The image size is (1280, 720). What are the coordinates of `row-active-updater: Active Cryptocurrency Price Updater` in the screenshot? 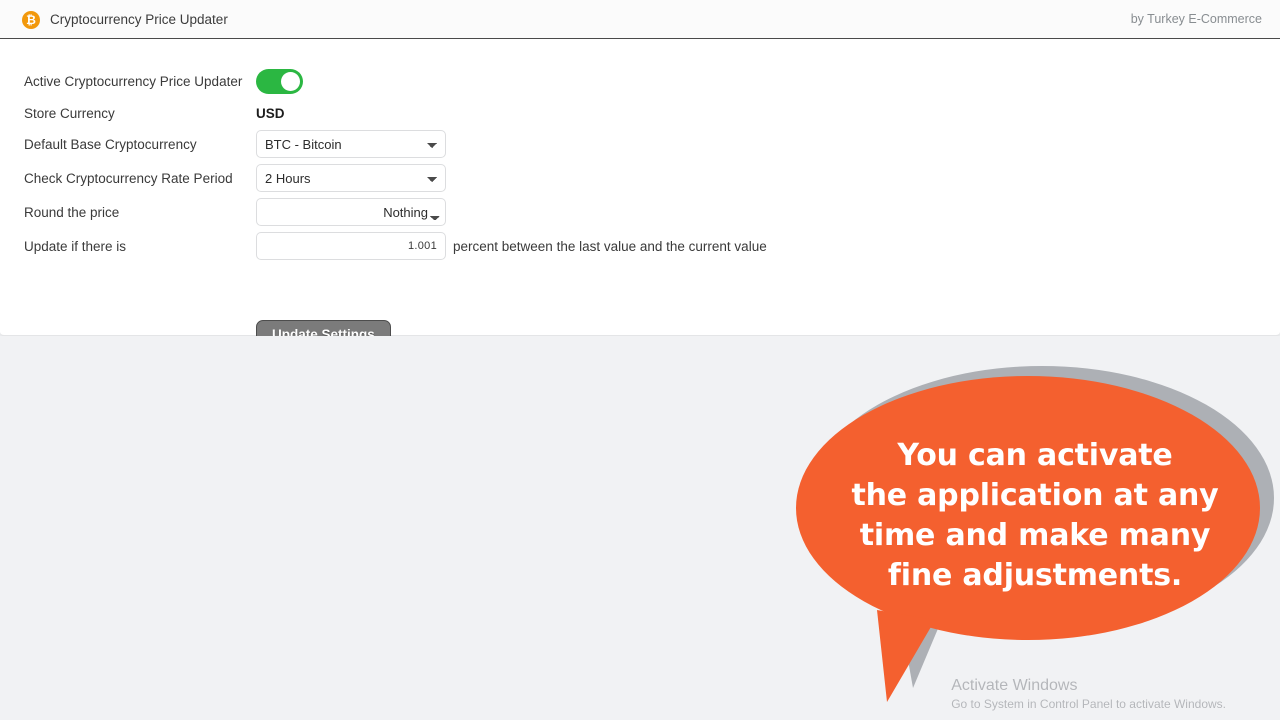 It's located at (163, 81).